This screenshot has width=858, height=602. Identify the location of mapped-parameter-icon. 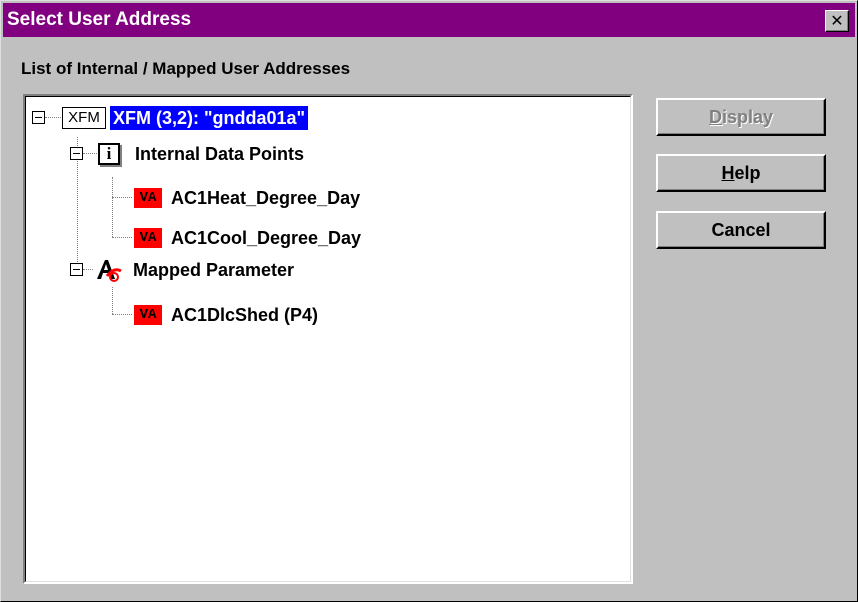
(109, 270).